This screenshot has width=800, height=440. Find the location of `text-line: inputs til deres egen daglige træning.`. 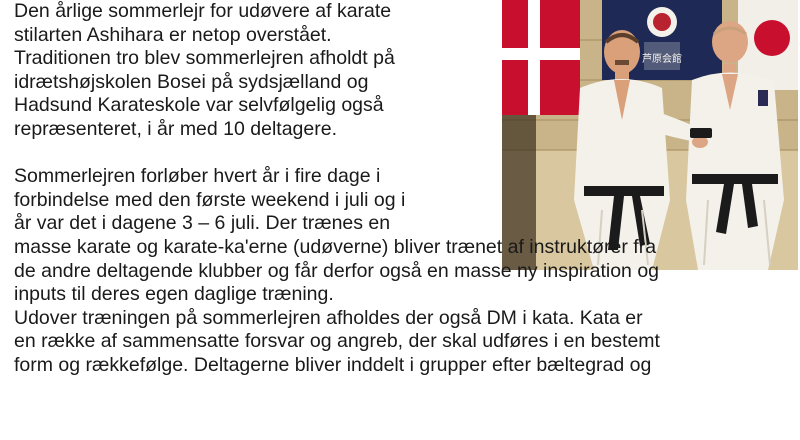

text-line: inputs til deres egen daglige træning. is located at coordinates (174, 294).